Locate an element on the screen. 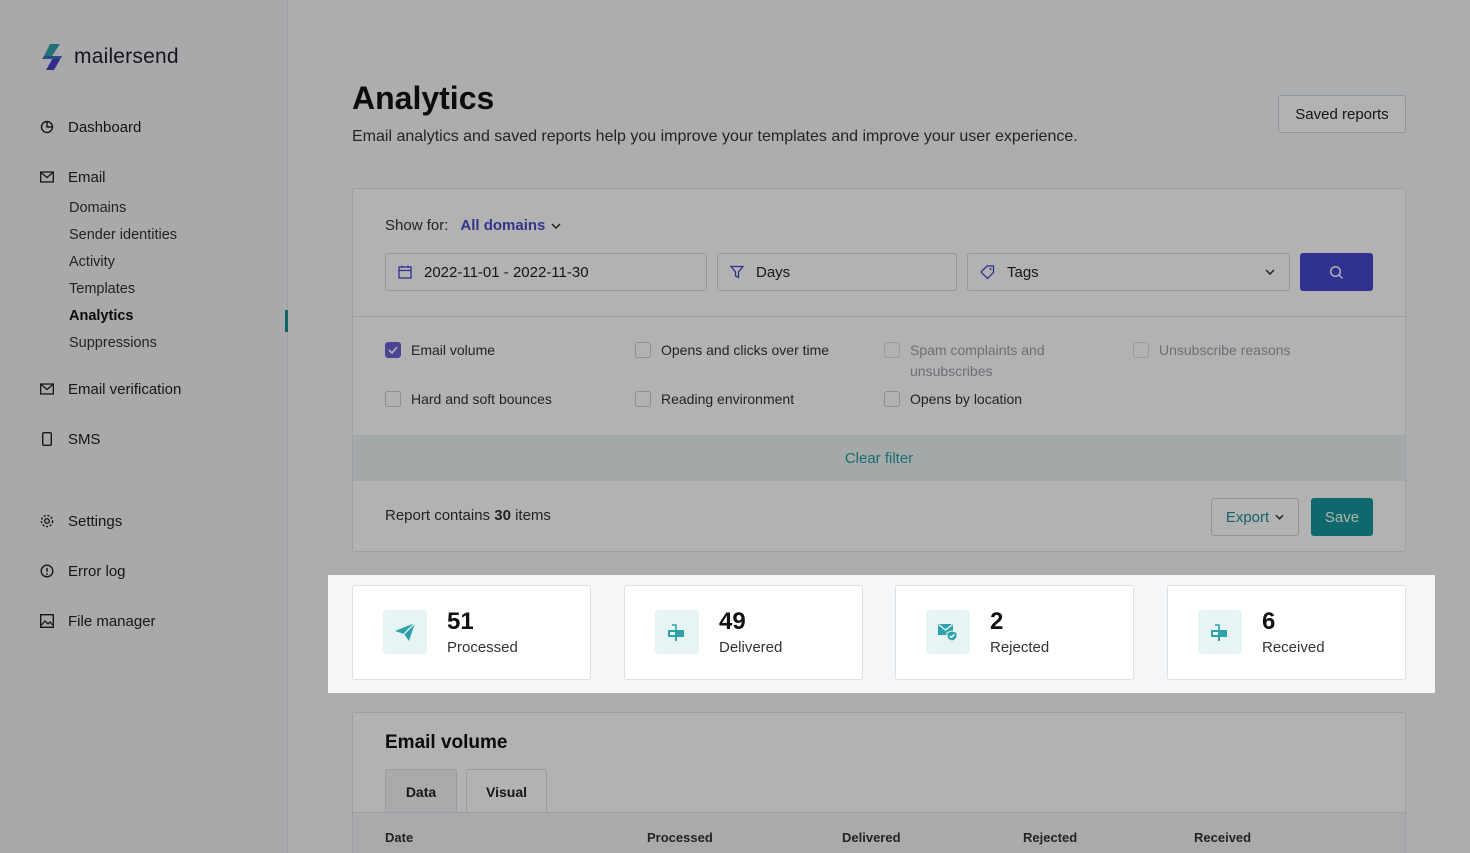 This screenshot has height=853, width=1470. brand-logo: mailersend is located at coordinates (109, 57).